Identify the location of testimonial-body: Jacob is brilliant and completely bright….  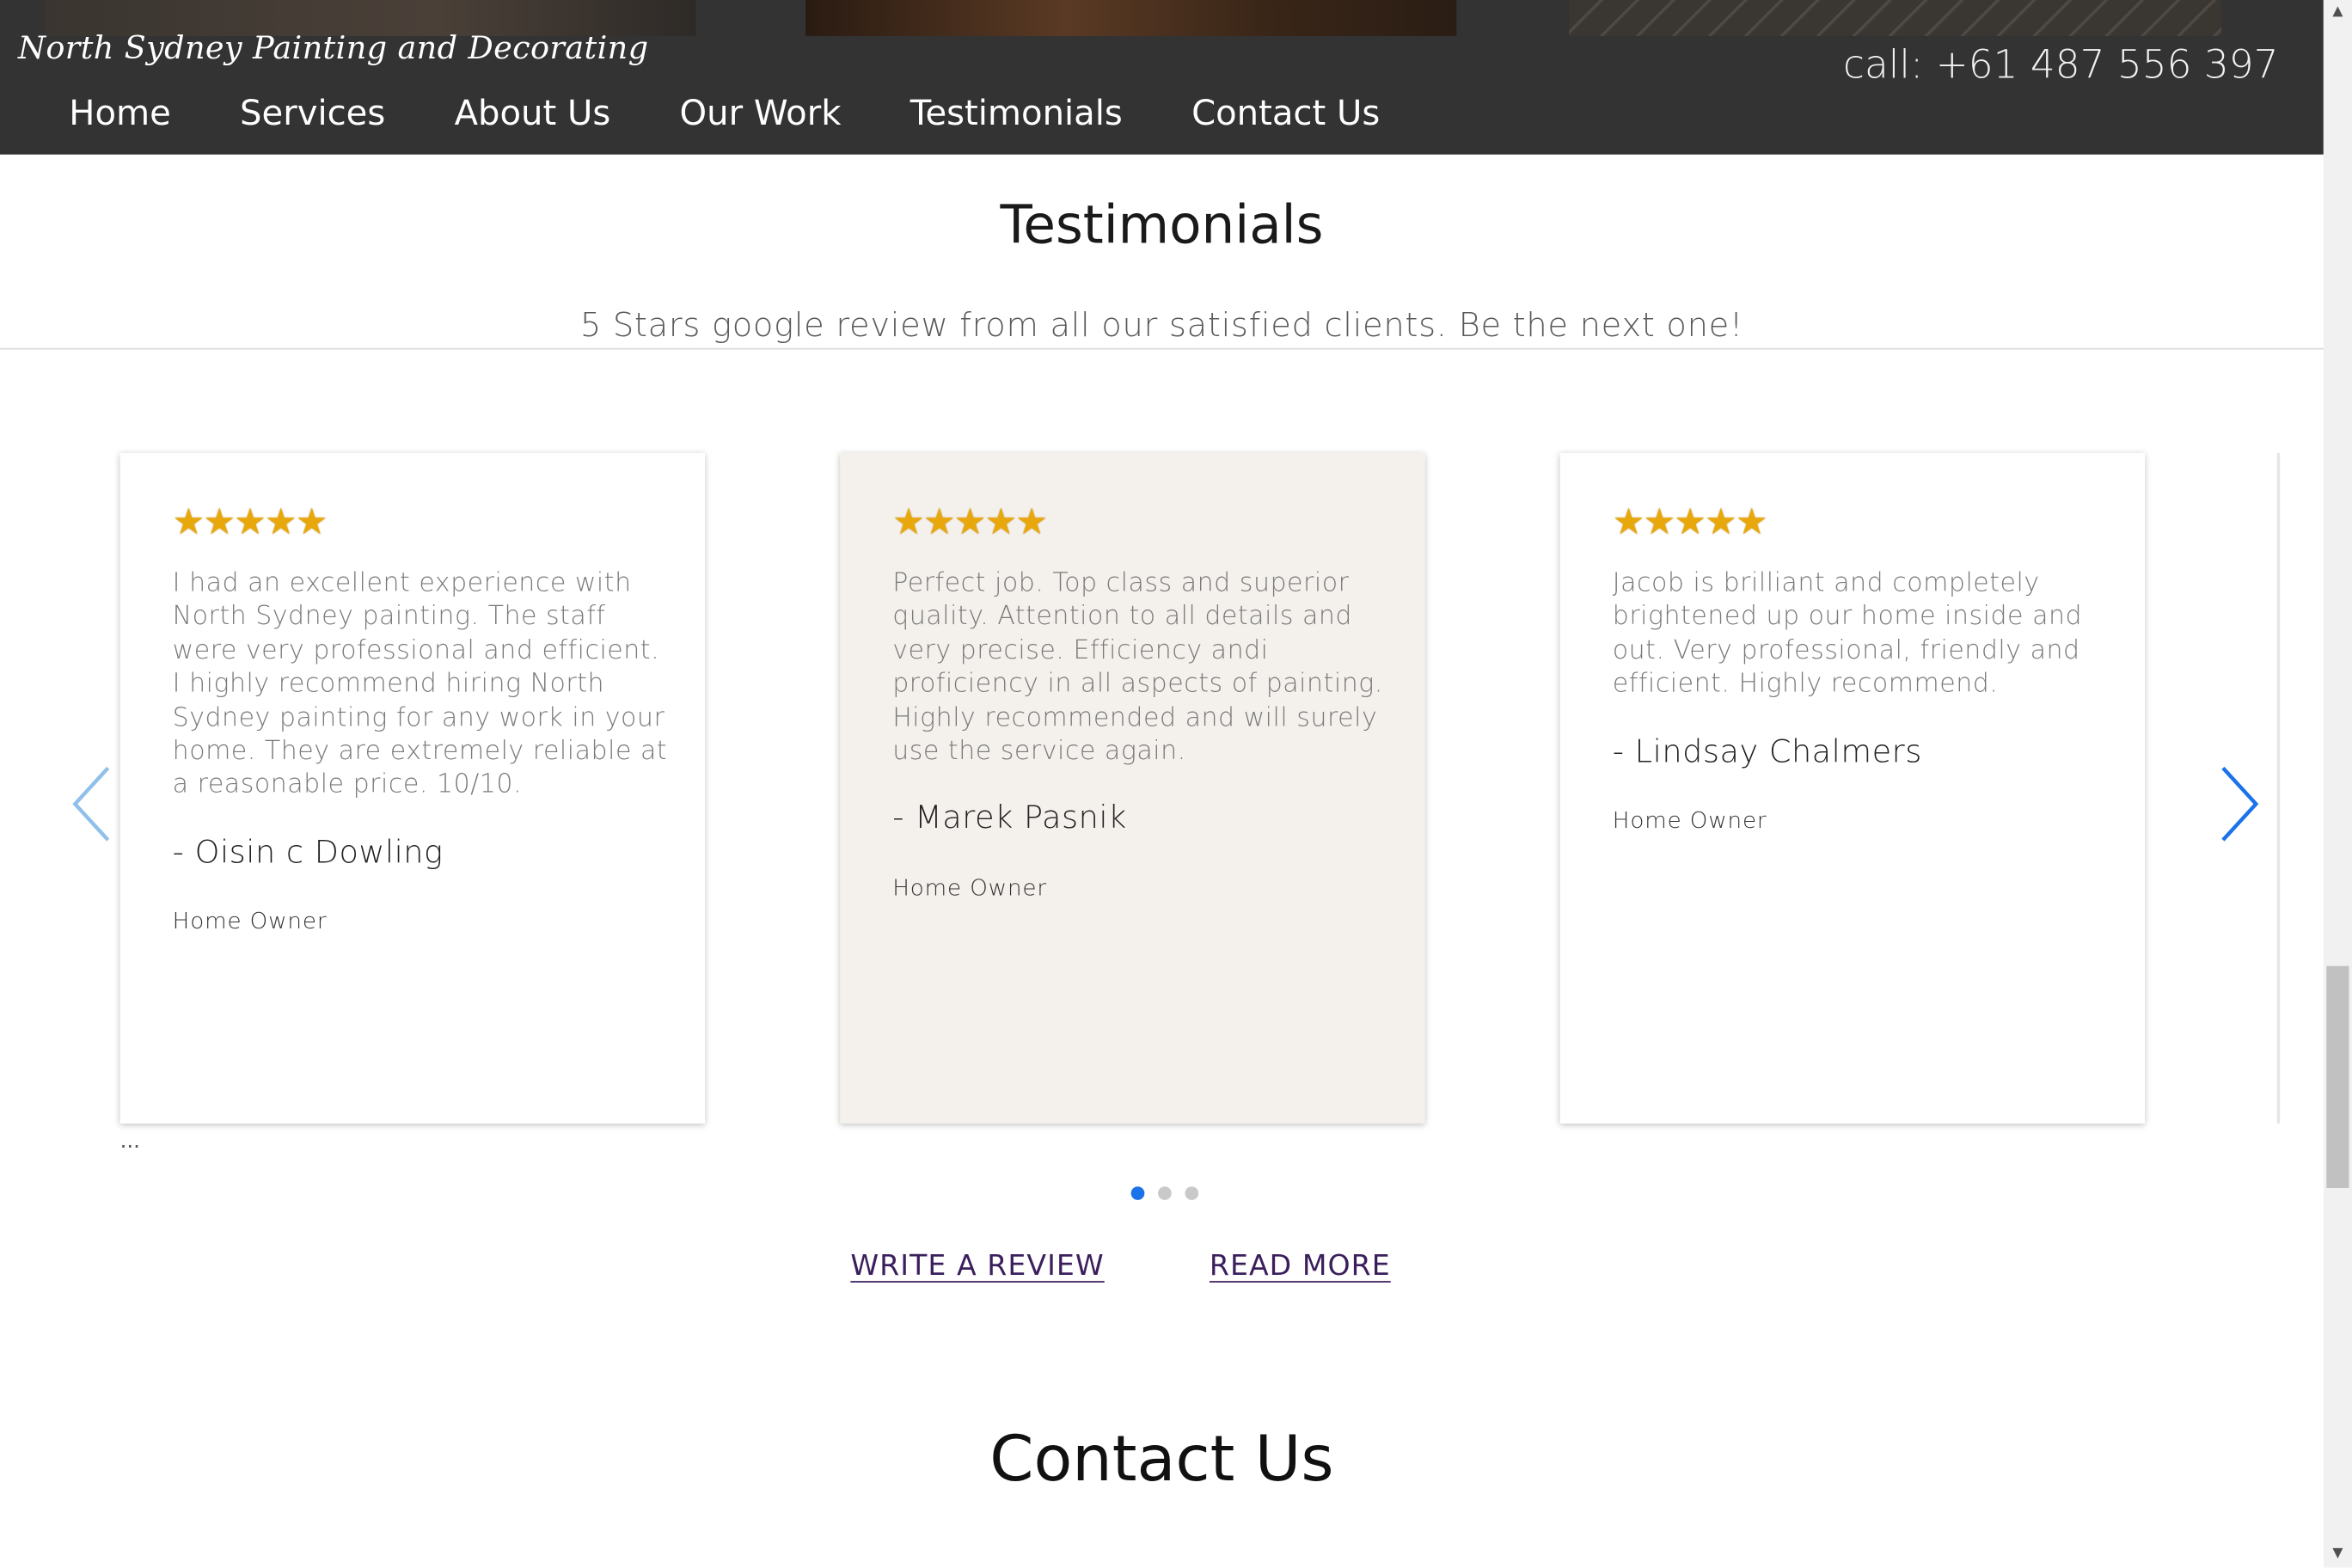
(1860, 702).